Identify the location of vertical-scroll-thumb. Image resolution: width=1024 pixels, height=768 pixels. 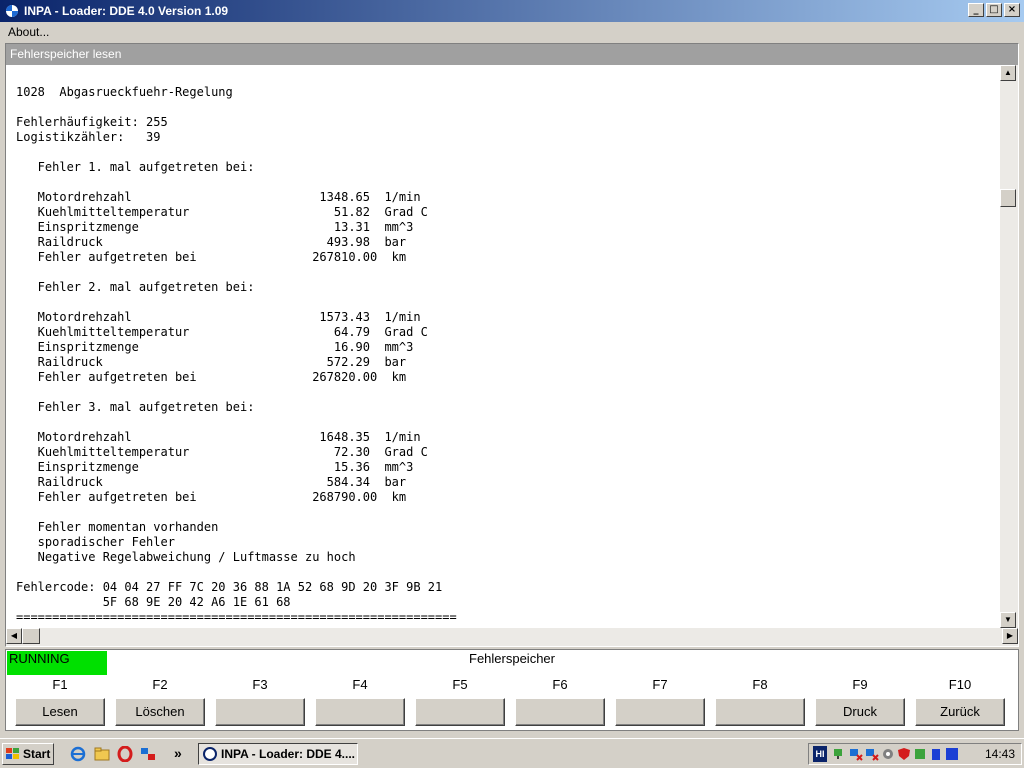
(1008, 198).